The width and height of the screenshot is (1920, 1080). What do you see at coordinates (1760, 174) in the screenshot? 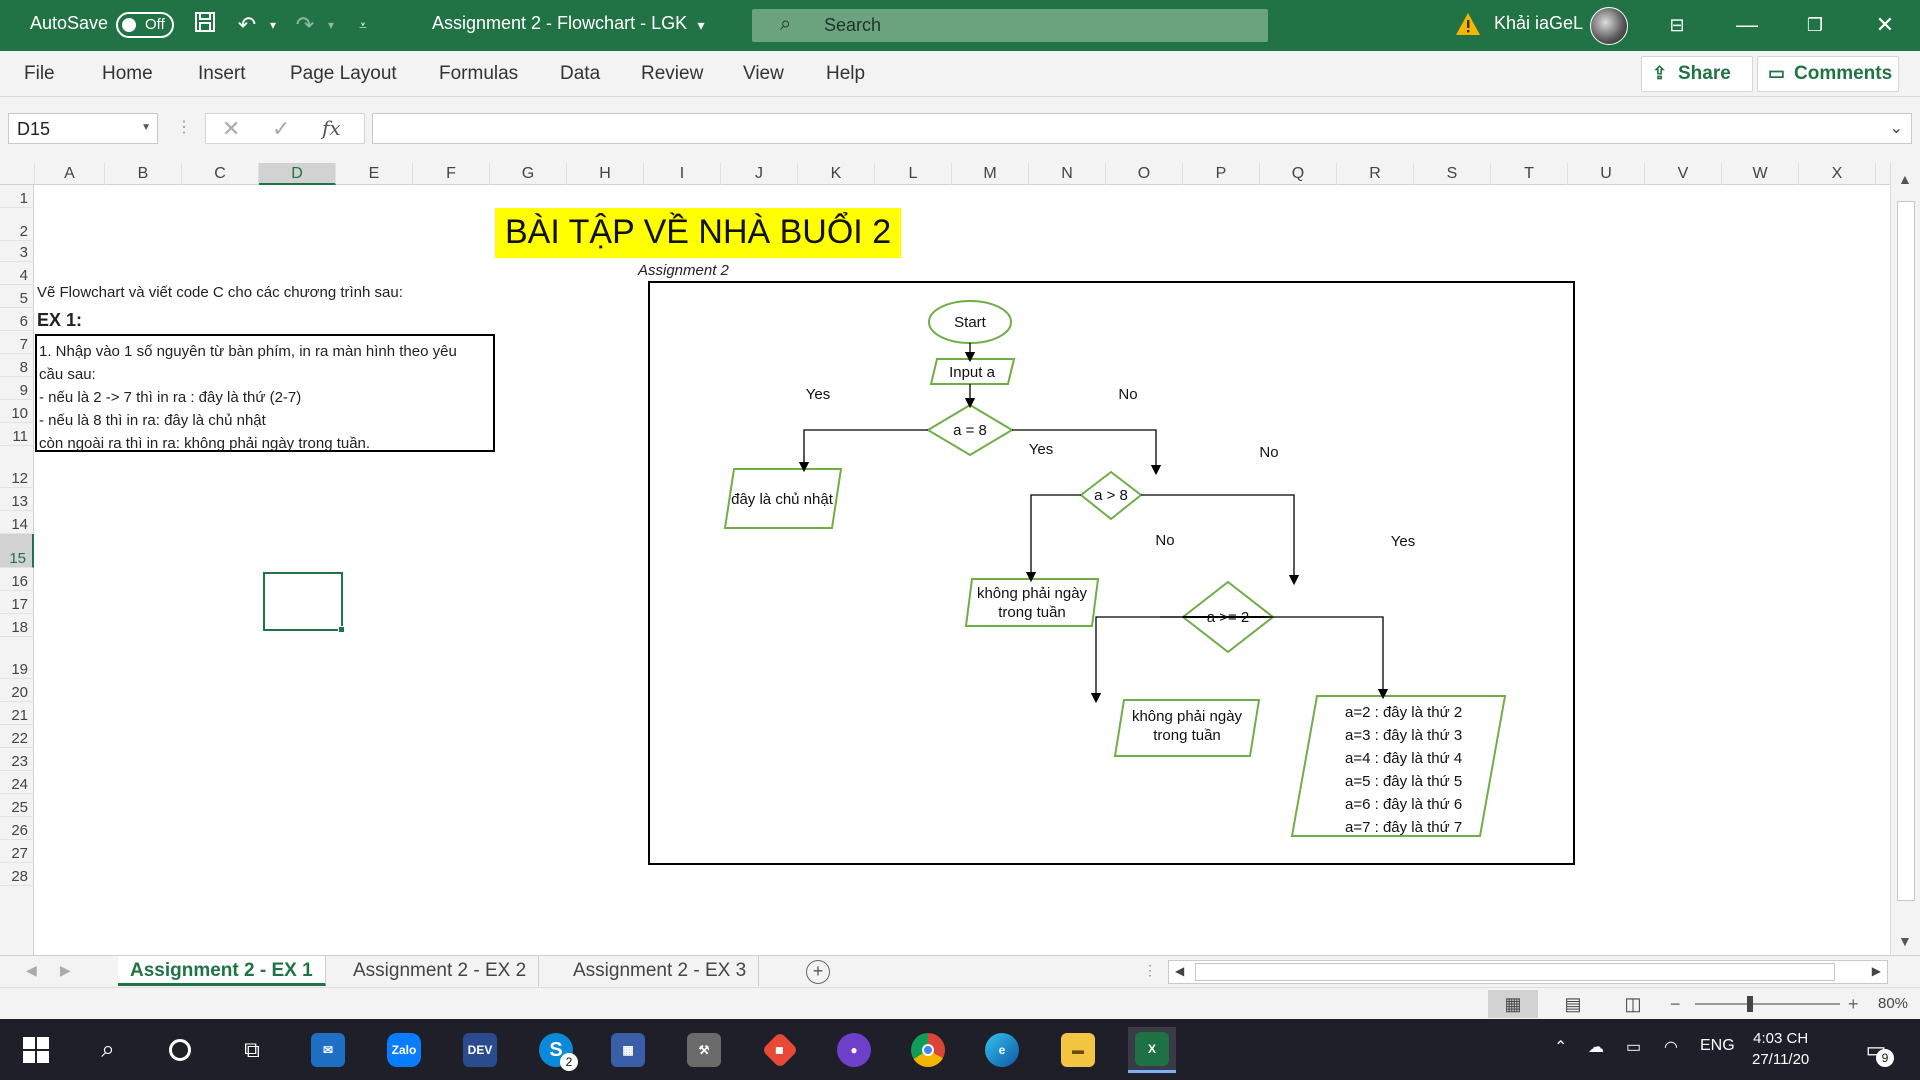
I see `column-header: W` at bounding box center [1760, 174].